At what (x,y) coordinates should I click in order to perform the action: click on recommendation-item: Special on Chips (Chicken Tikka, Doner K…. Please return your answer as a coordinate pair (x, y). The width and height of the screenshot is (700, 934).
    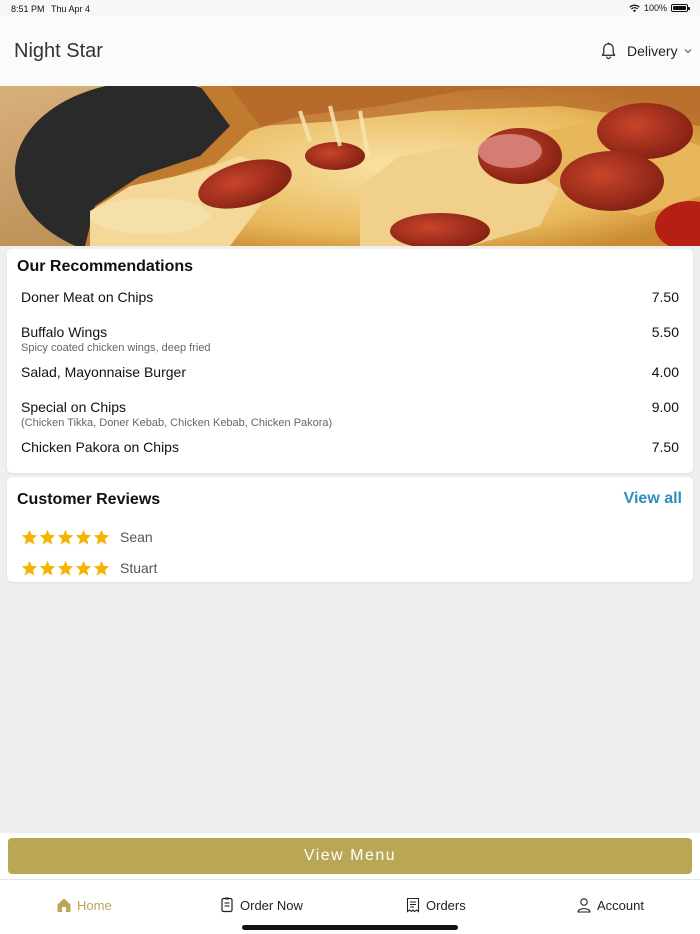
    Looking at the image, I should click on (350, 414).